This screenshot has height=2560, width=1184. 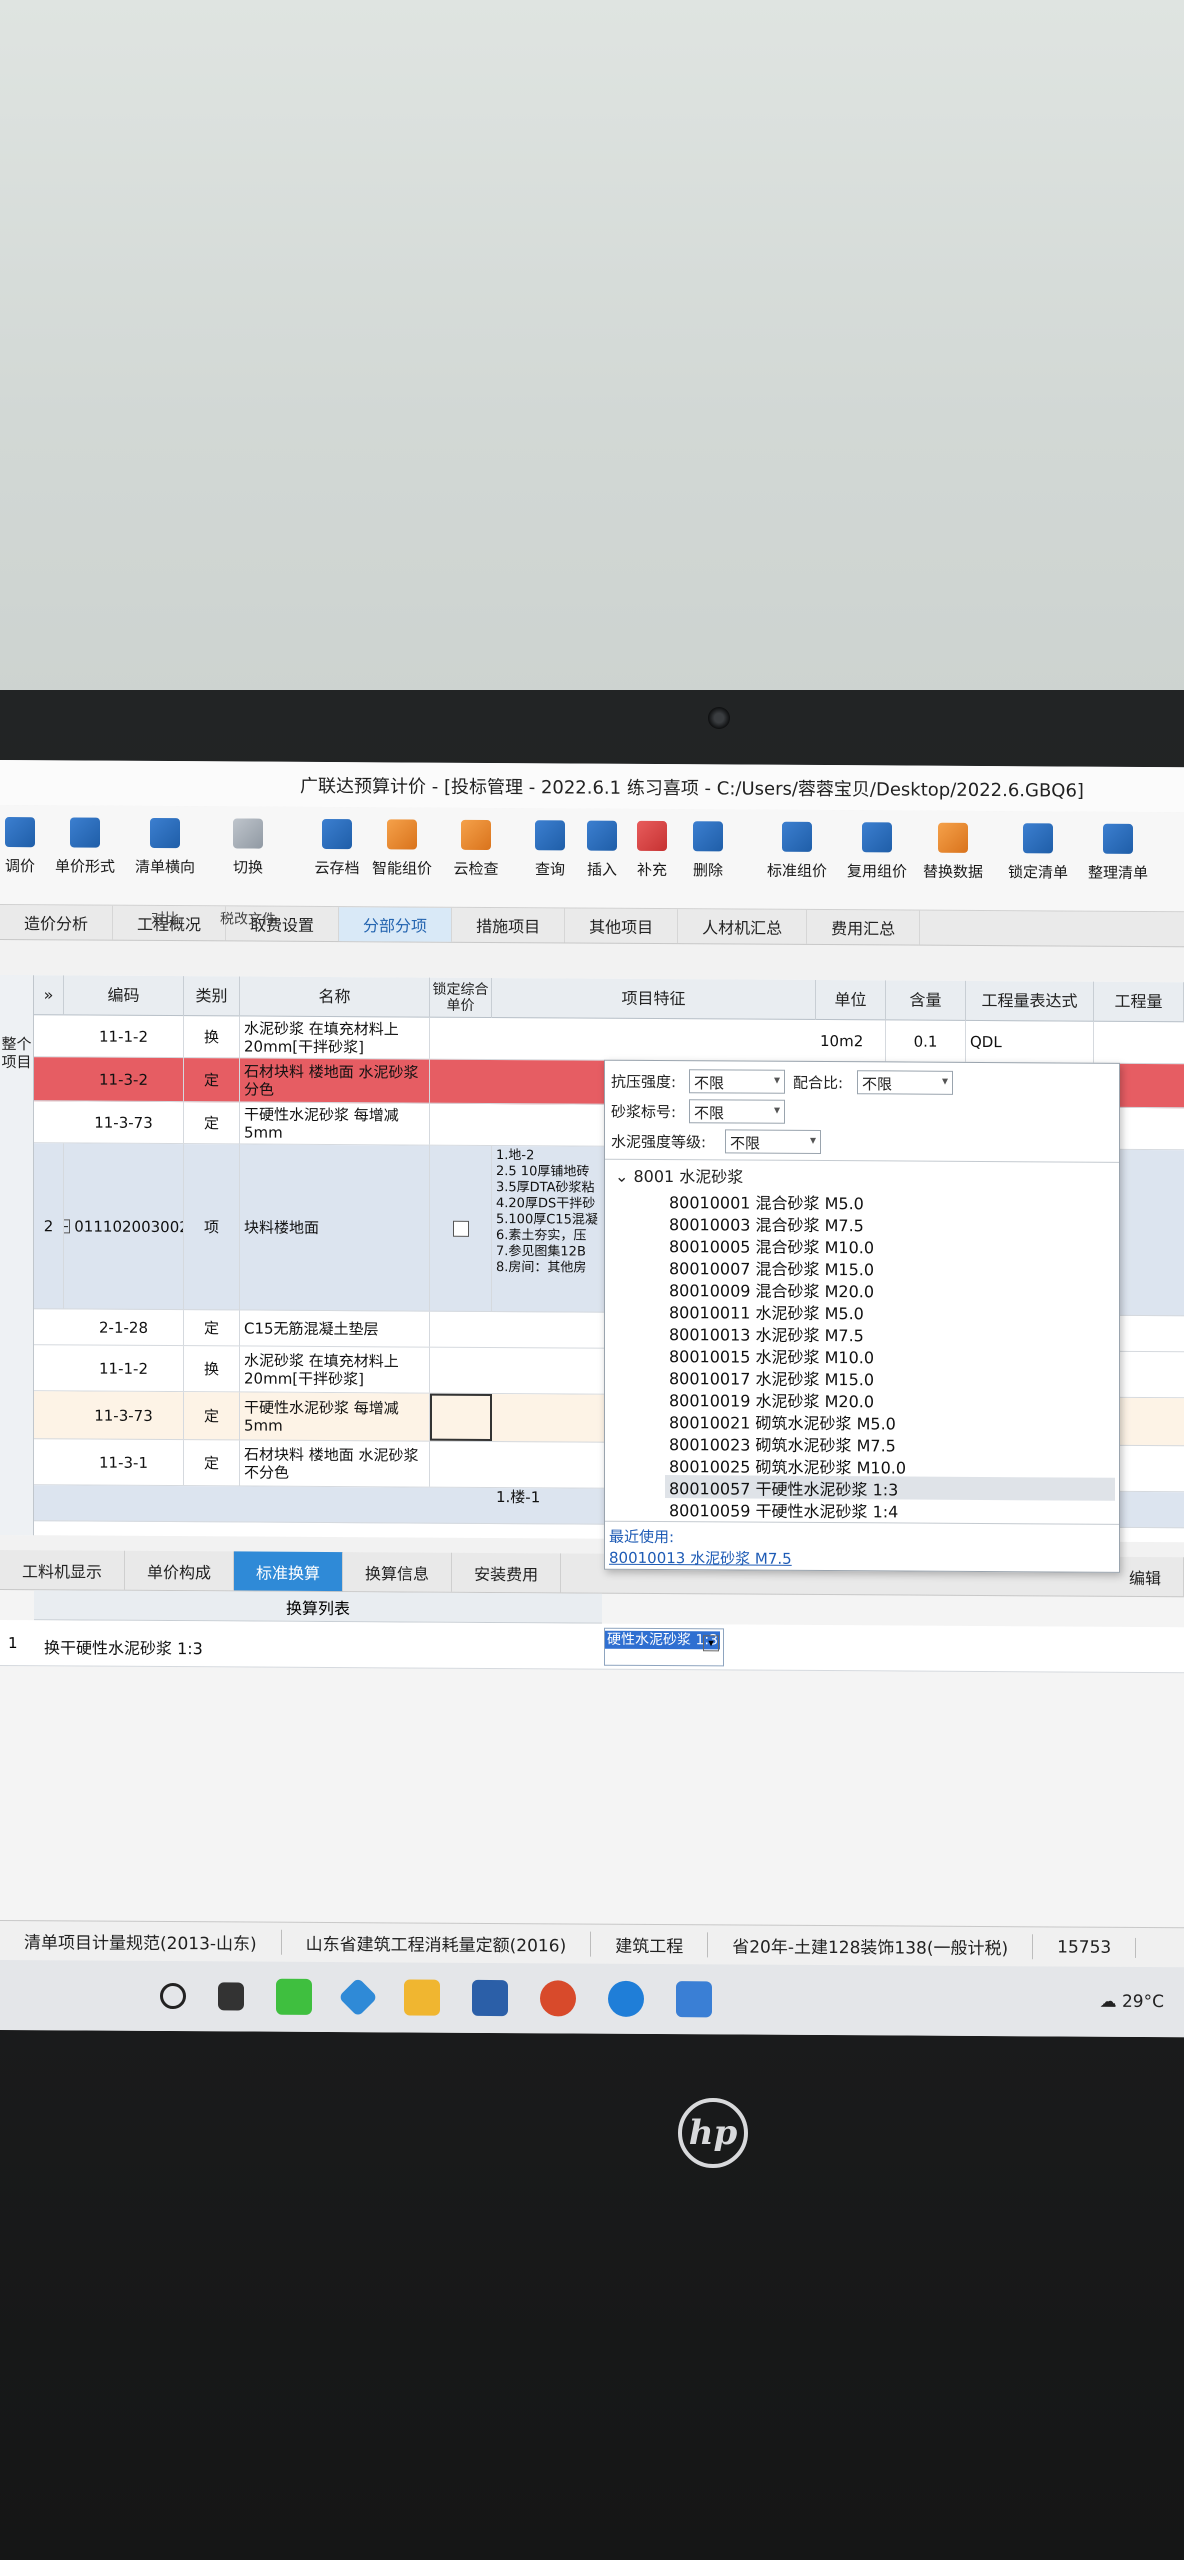 I want to click on sogou-icon, so click(x=626, y=1998).